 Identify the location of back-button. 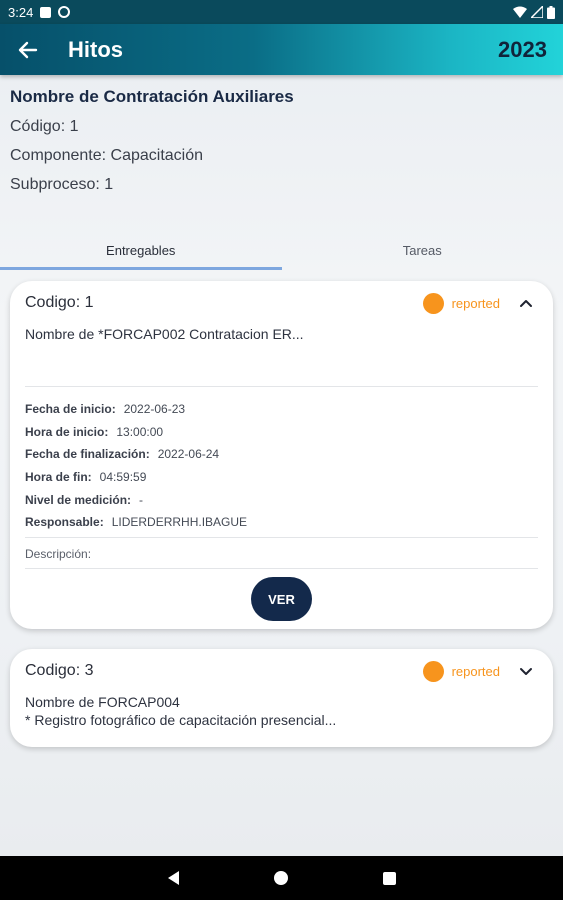
(28, 50).